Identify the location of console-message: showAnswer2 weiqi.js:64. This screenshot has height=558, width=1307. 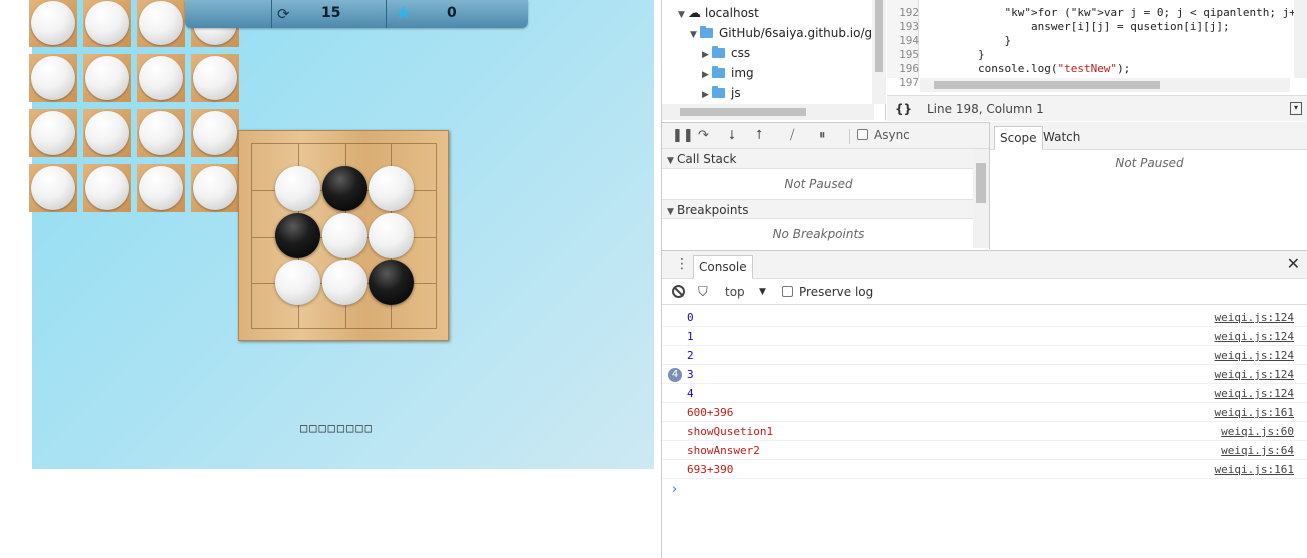
(984, 450).